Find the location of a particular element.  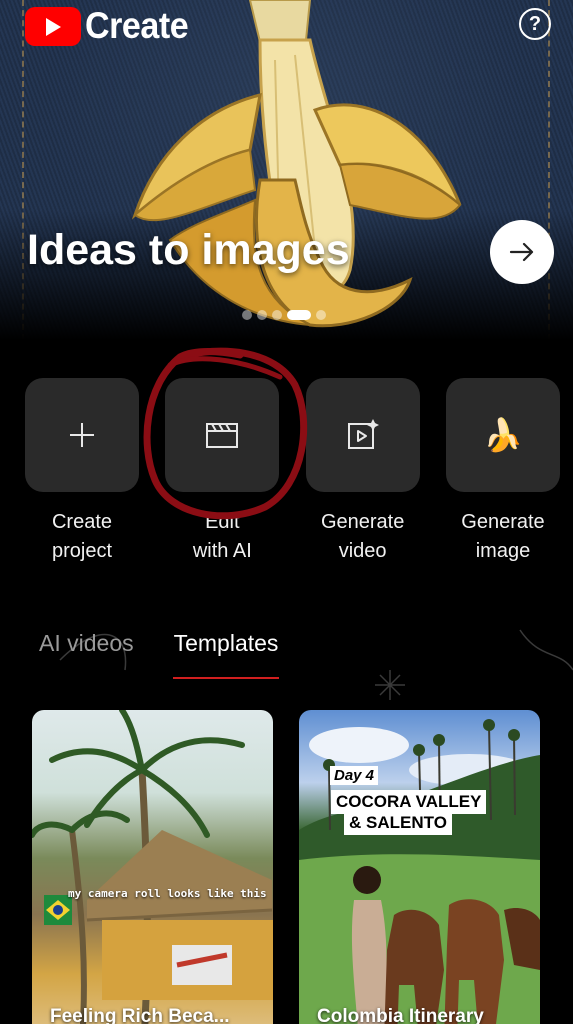

hero-title: Ideas to images is located at coordinates (188, 250).